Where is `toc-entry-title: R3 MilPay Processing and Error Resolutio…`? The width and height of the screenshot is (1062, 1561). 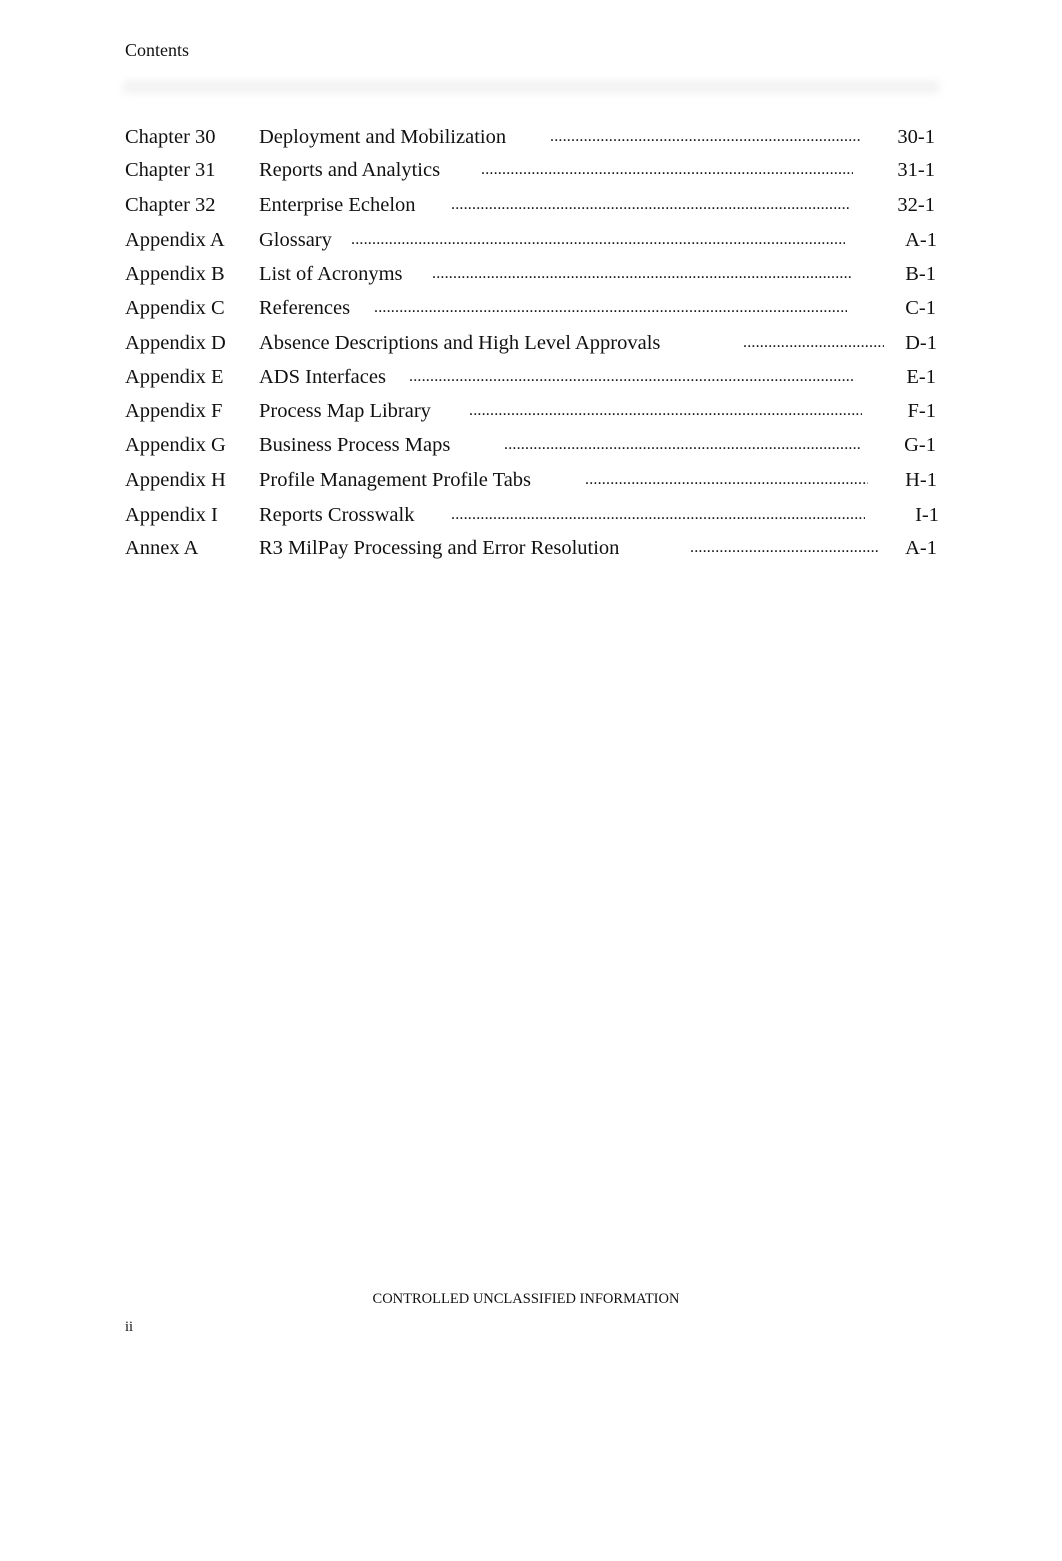 toc-entry-title: R3 MilPay Processing and Error Resolutio… is located at coordinates (439, 548).